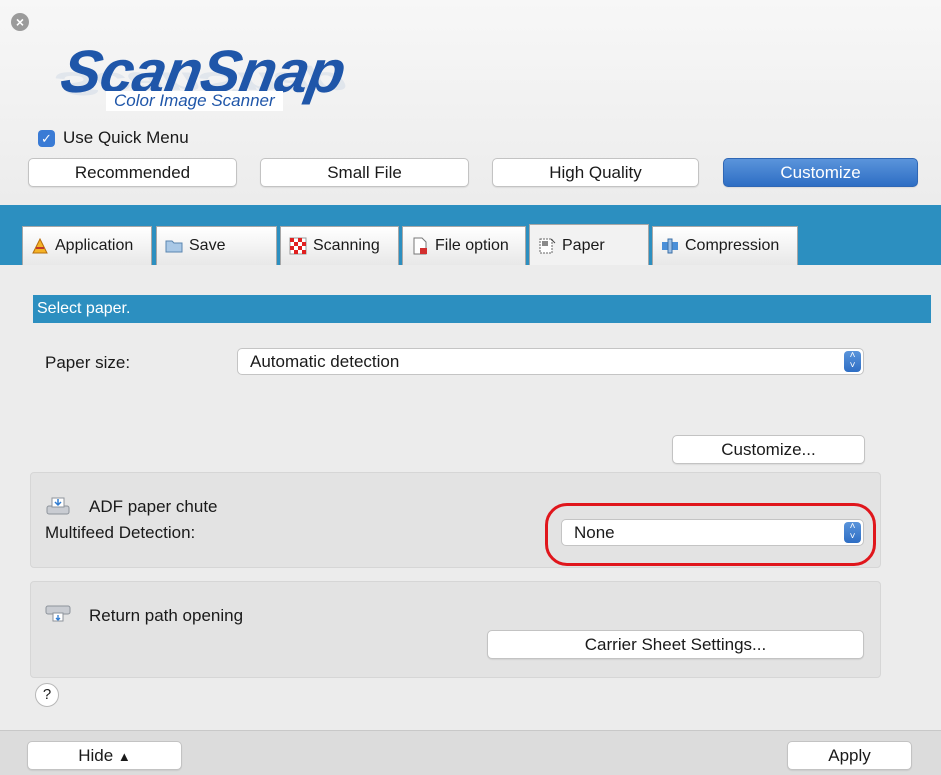 The width and height of the screenshot is (941, 775). What do you see at coordinates (58, 613) in the screenshot?
I see `return-path-scanner-icon` at bounding box center [58, 613].